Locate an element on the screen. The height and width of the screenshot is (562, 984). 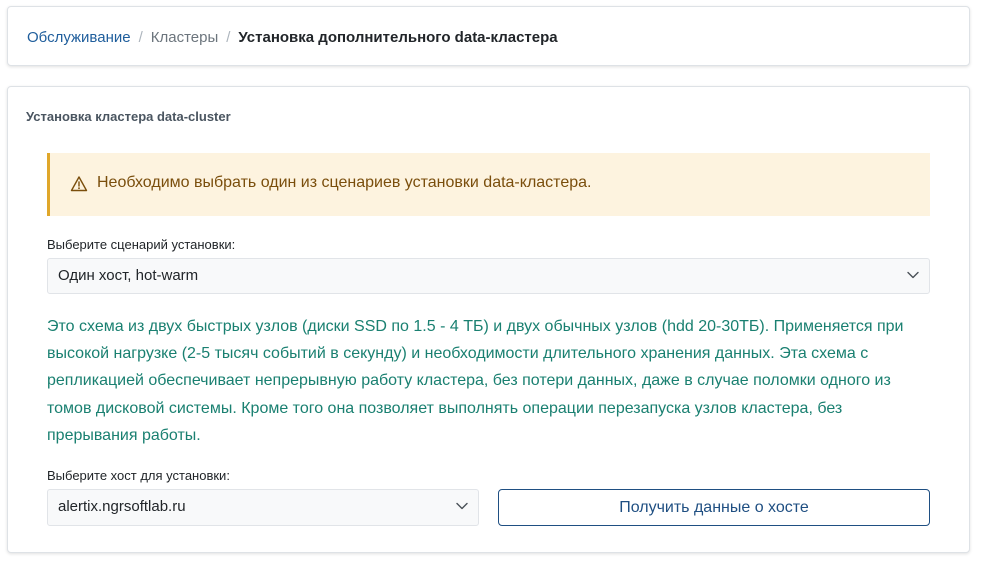
scenario-select: Один хост, hot-warm is located at coordinates (488, 276).